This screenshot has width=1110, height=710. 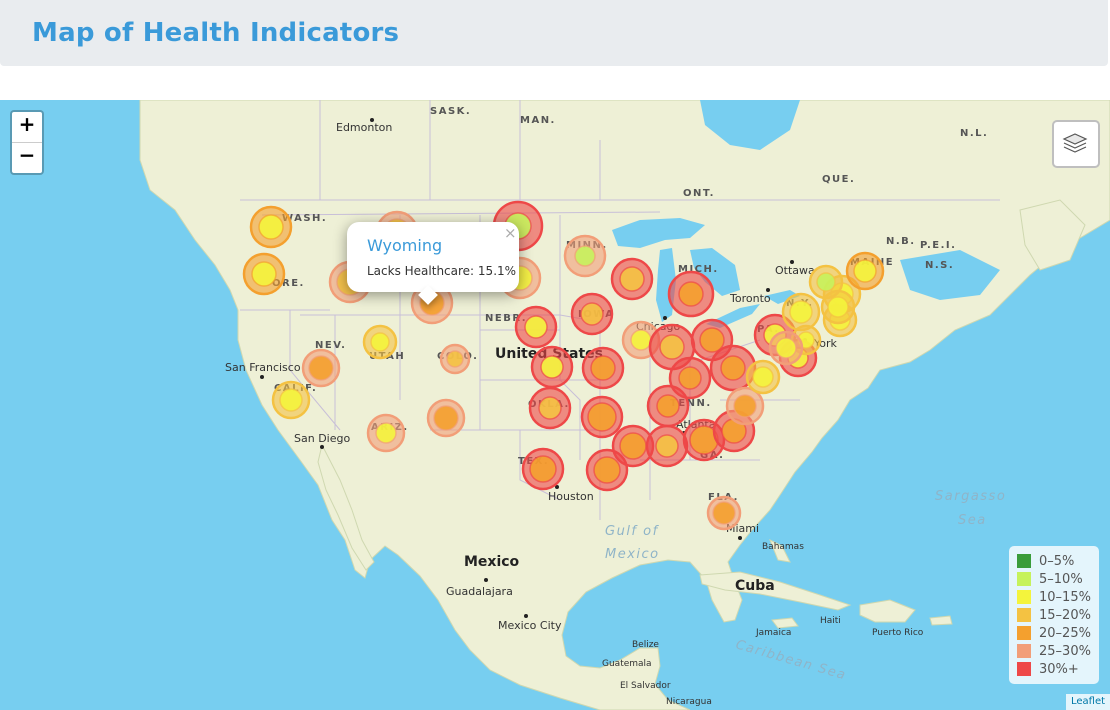 I want to click on page-title: Map of Health Indicators, so click(x=216, y=33).